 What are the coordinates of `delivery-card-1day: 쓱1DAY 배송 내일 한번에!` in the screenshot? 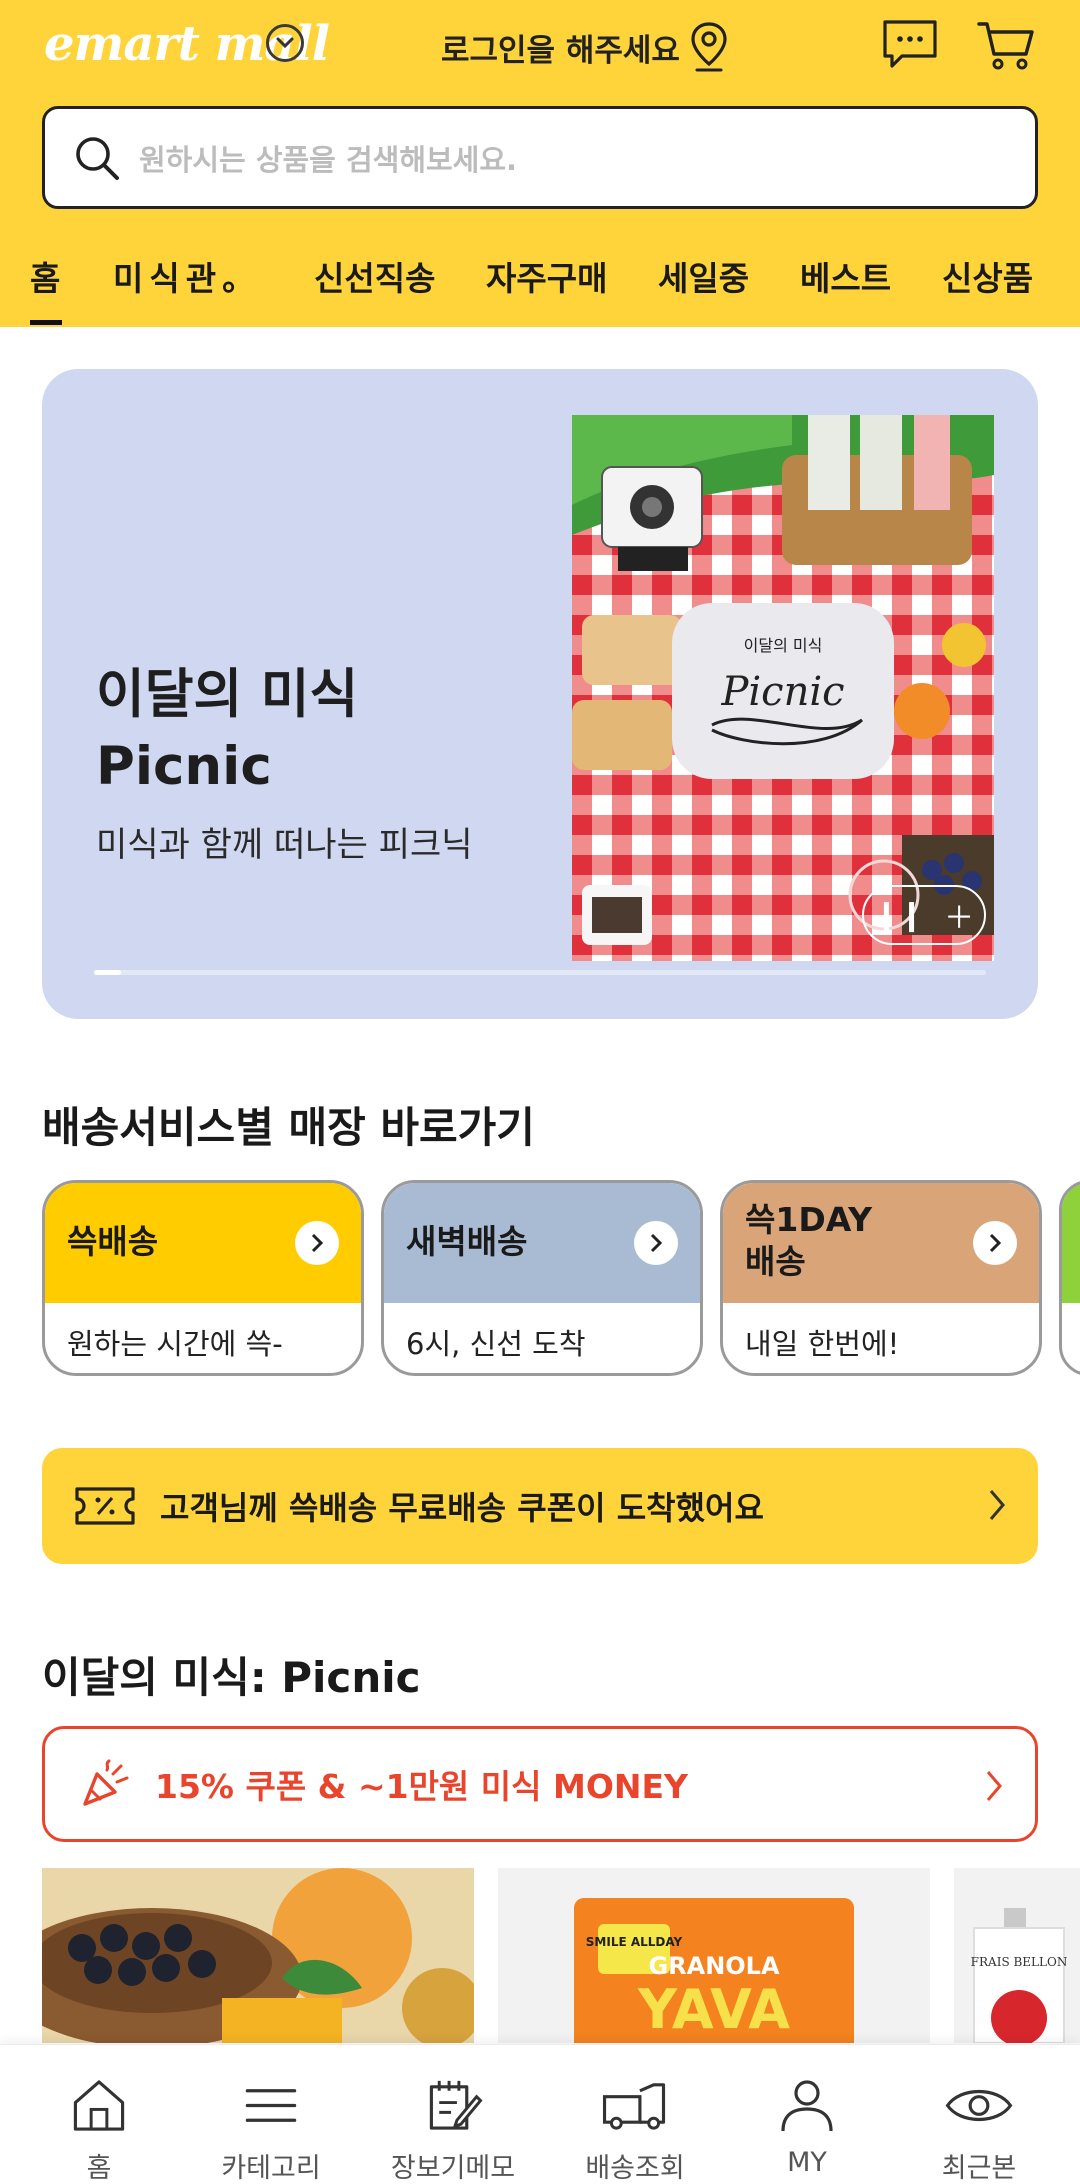 It's located at (881, 1278).